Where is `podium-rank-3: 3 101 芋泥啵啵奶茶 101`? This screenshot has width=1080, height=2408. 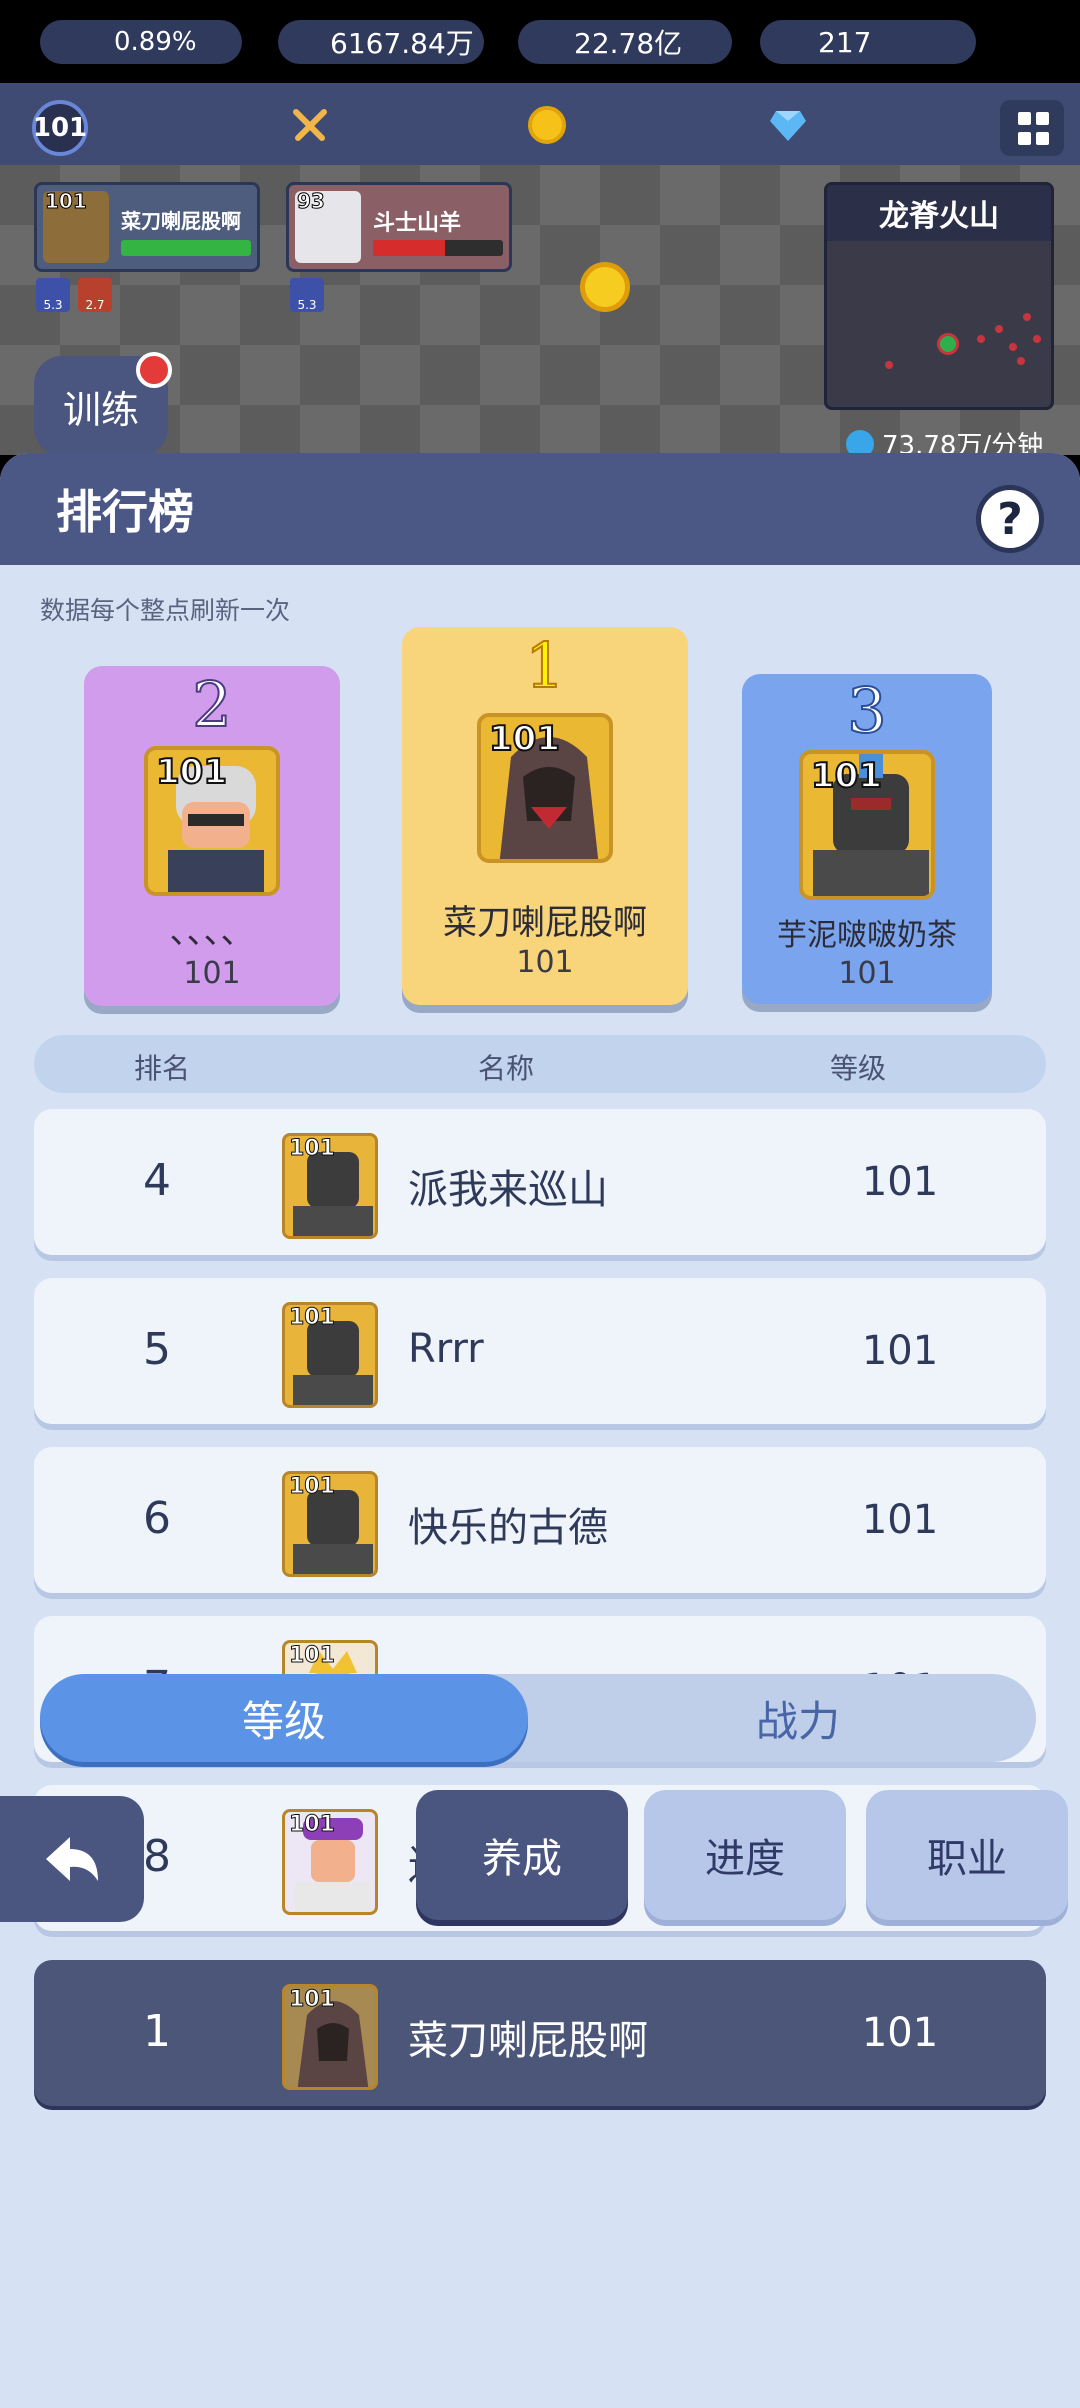
podium-rank-3: 3 101 芋泥啵啵奶茶 101 is located at coordinates (867, 838).